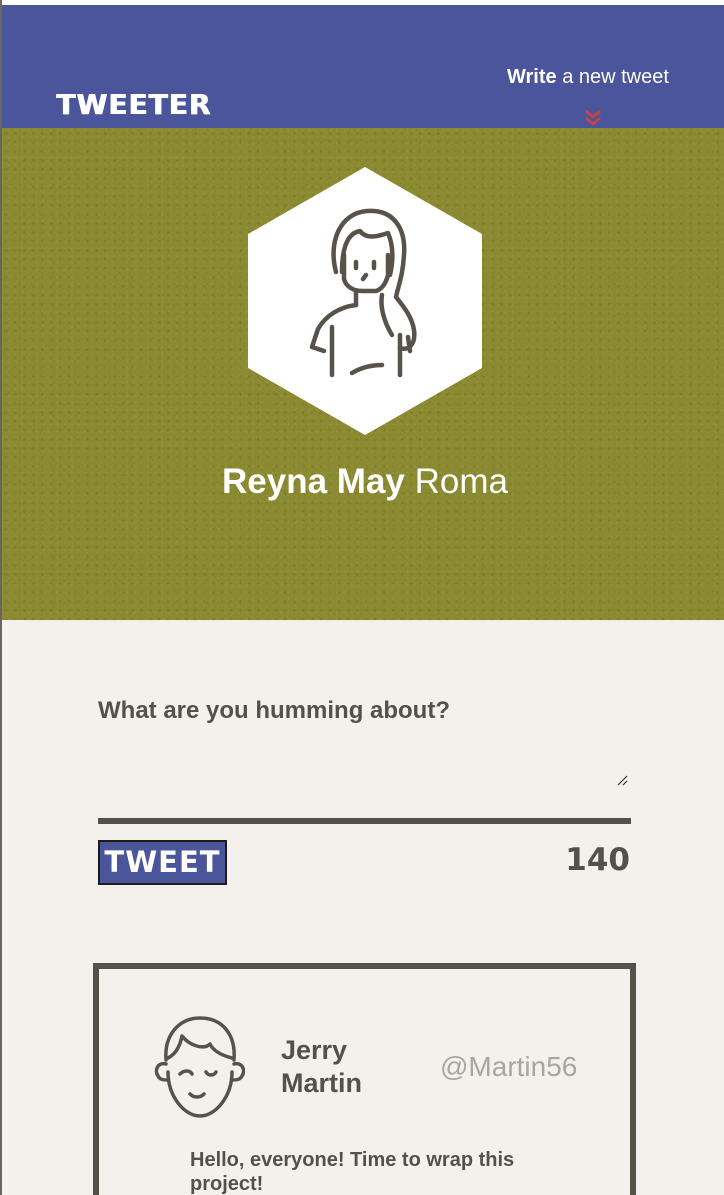 The width and height of the screenshot is (724, 1195). Describe the element at coordinates (274, 710) in the screenshot. I see `compose-label: What are you humming about?` at that location.